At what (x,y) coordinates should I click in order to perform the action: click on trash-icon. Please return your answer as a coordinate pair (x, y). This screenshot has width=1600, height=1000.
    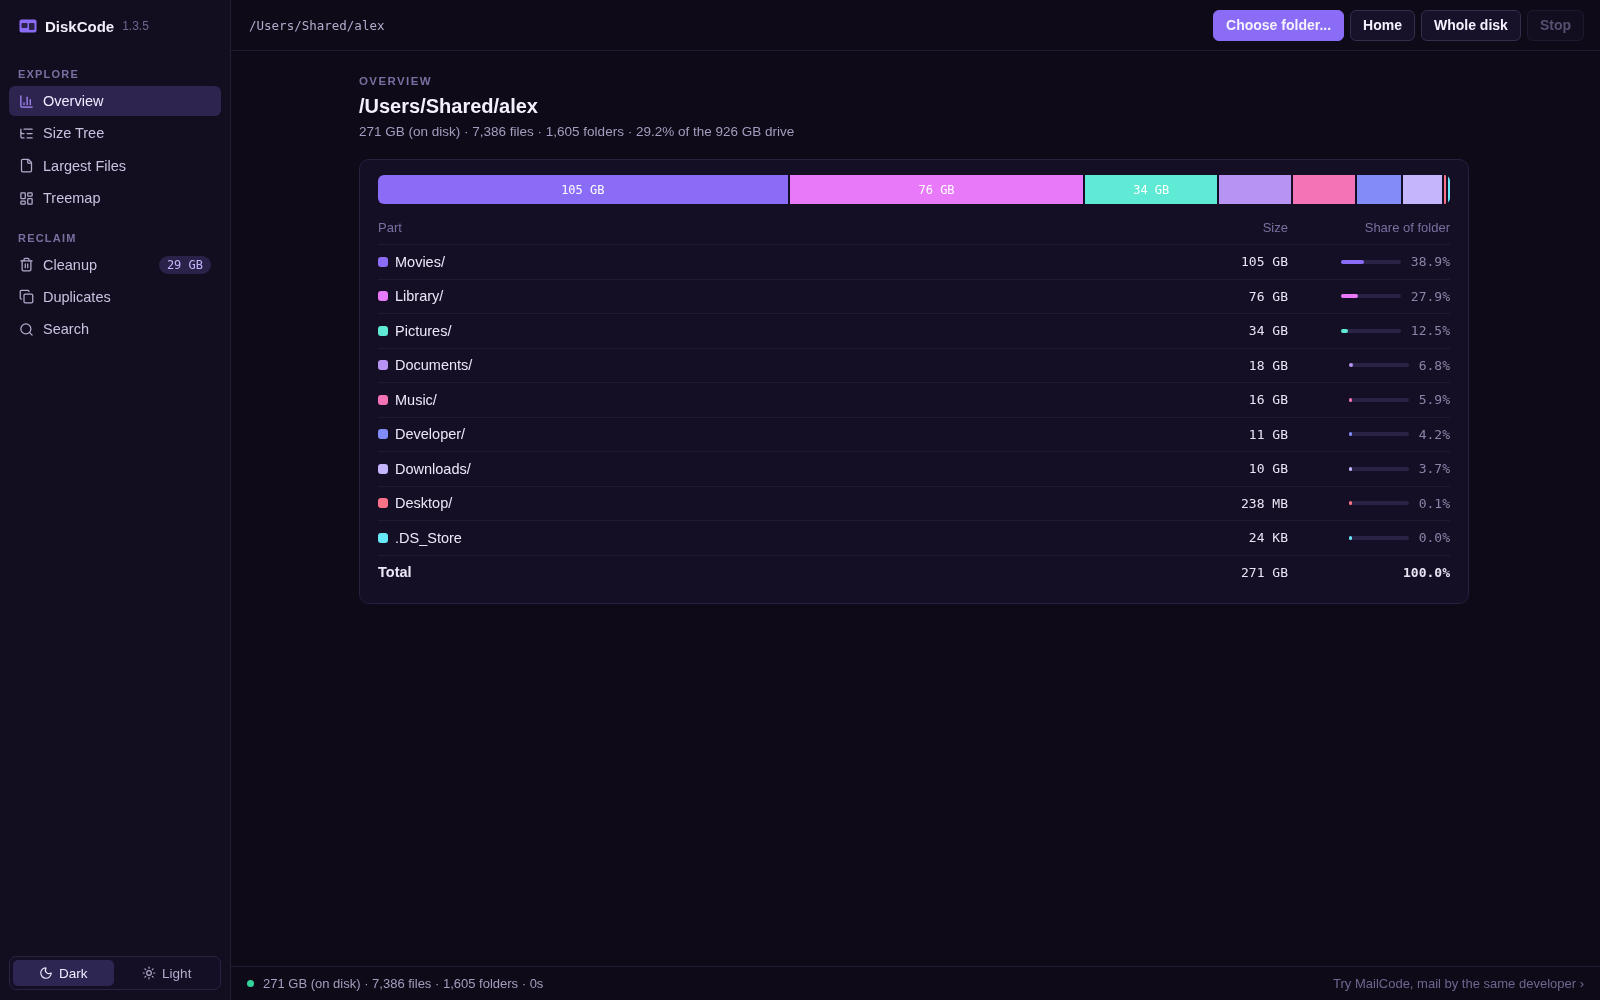
    Looking at the image, I should click on (26, 265).